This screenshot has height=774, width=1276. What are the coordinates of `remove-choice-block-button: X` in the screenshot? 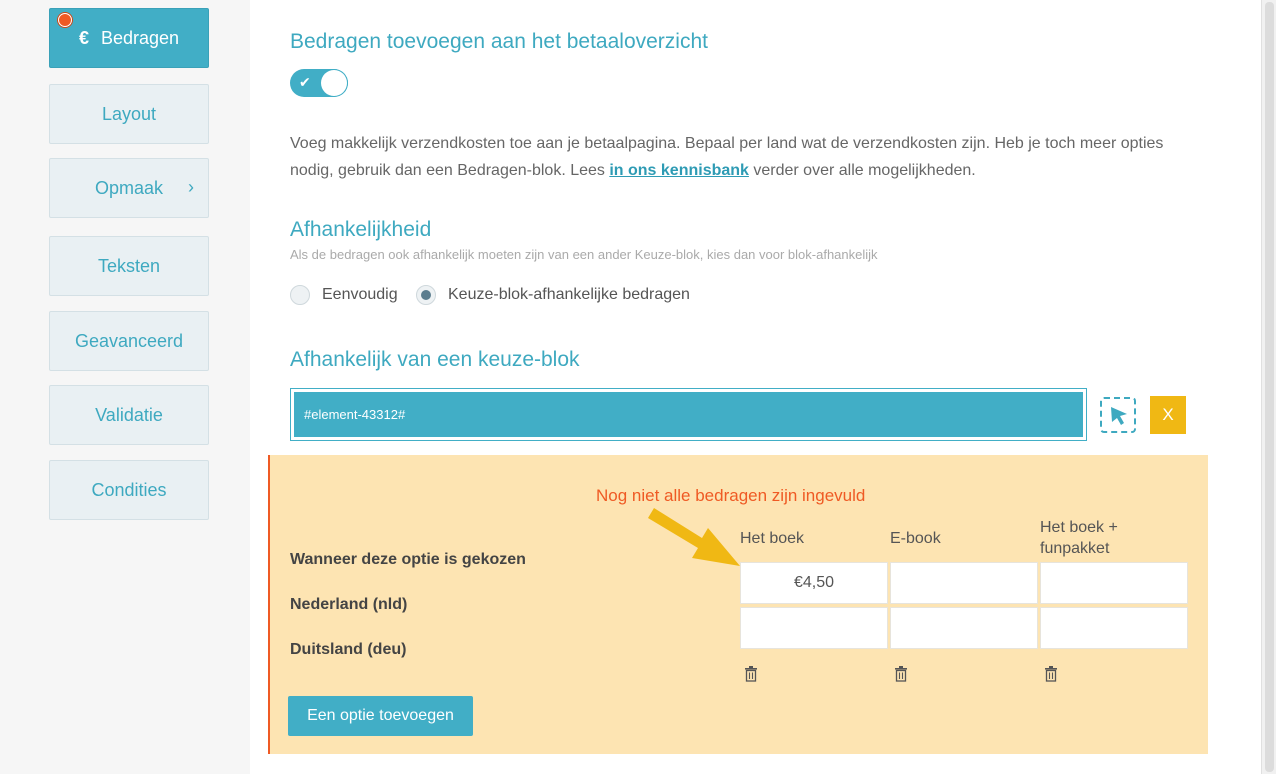 It's located at (1168, 415).